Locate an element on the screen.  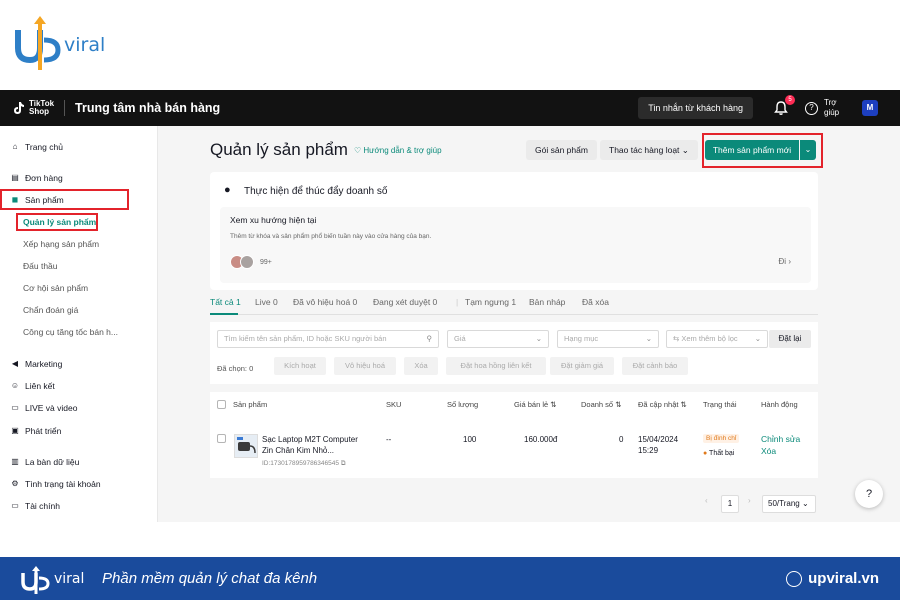
prev-page-button: ‹ is located at coordinates (706, 500).